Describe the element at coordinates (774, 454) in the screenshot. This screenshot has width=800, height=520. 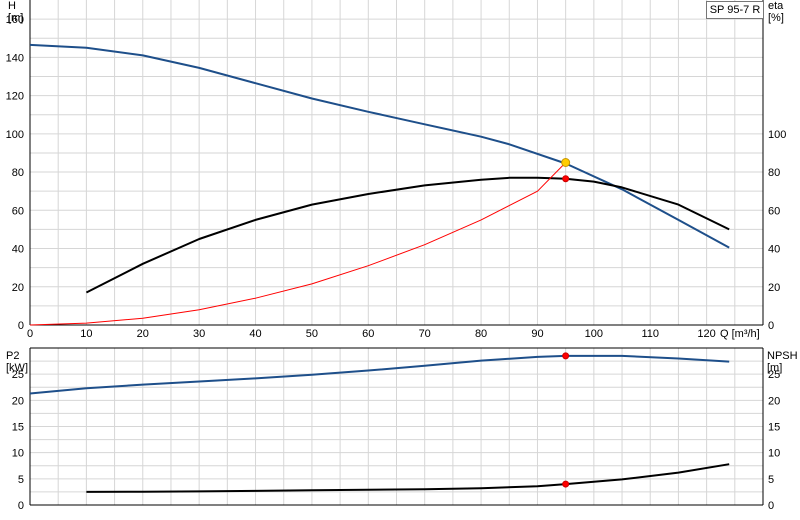
I see `right-y-tick-label: 10` at that location.